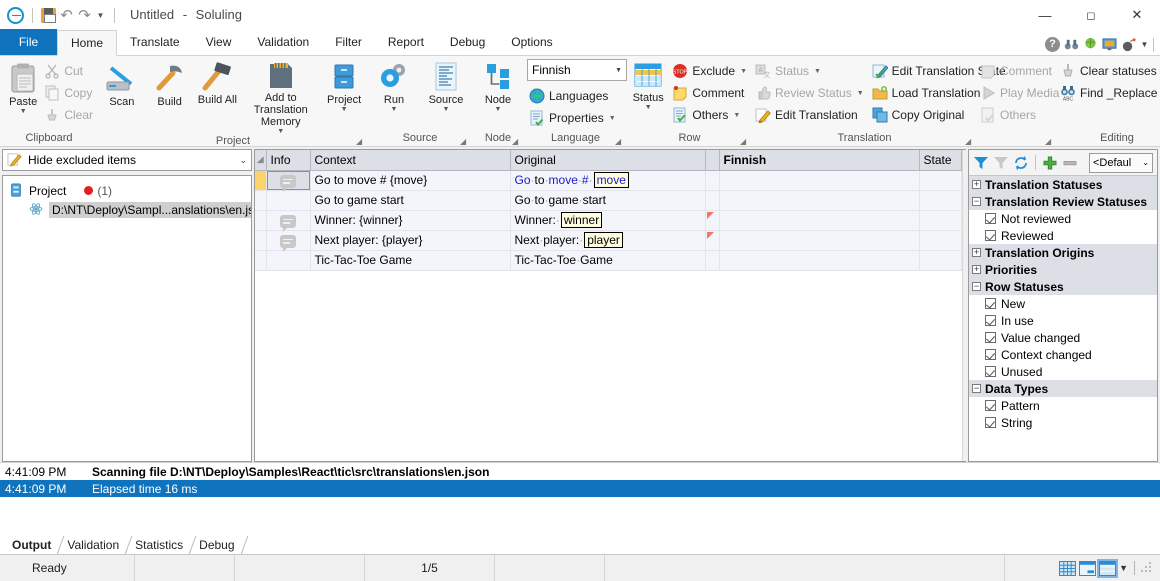 This screenshot has width=1160, height=581. I want to click on help-icon: ?, so click(1052, 44).